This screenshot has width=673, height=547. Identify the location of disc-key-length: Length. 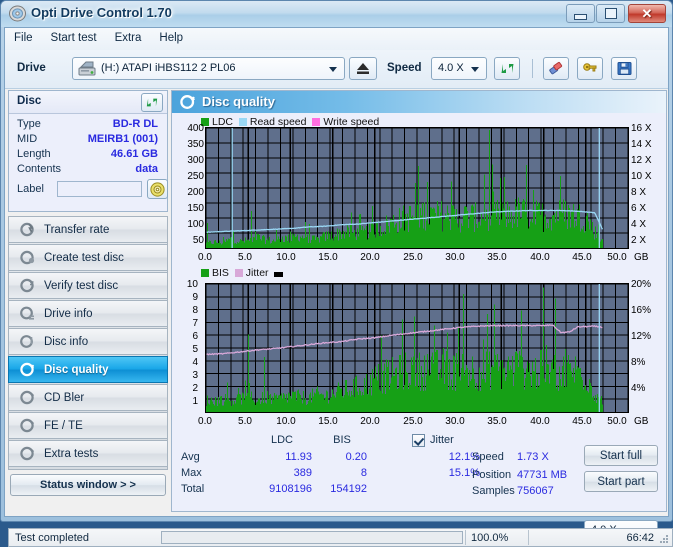
(34, 154).